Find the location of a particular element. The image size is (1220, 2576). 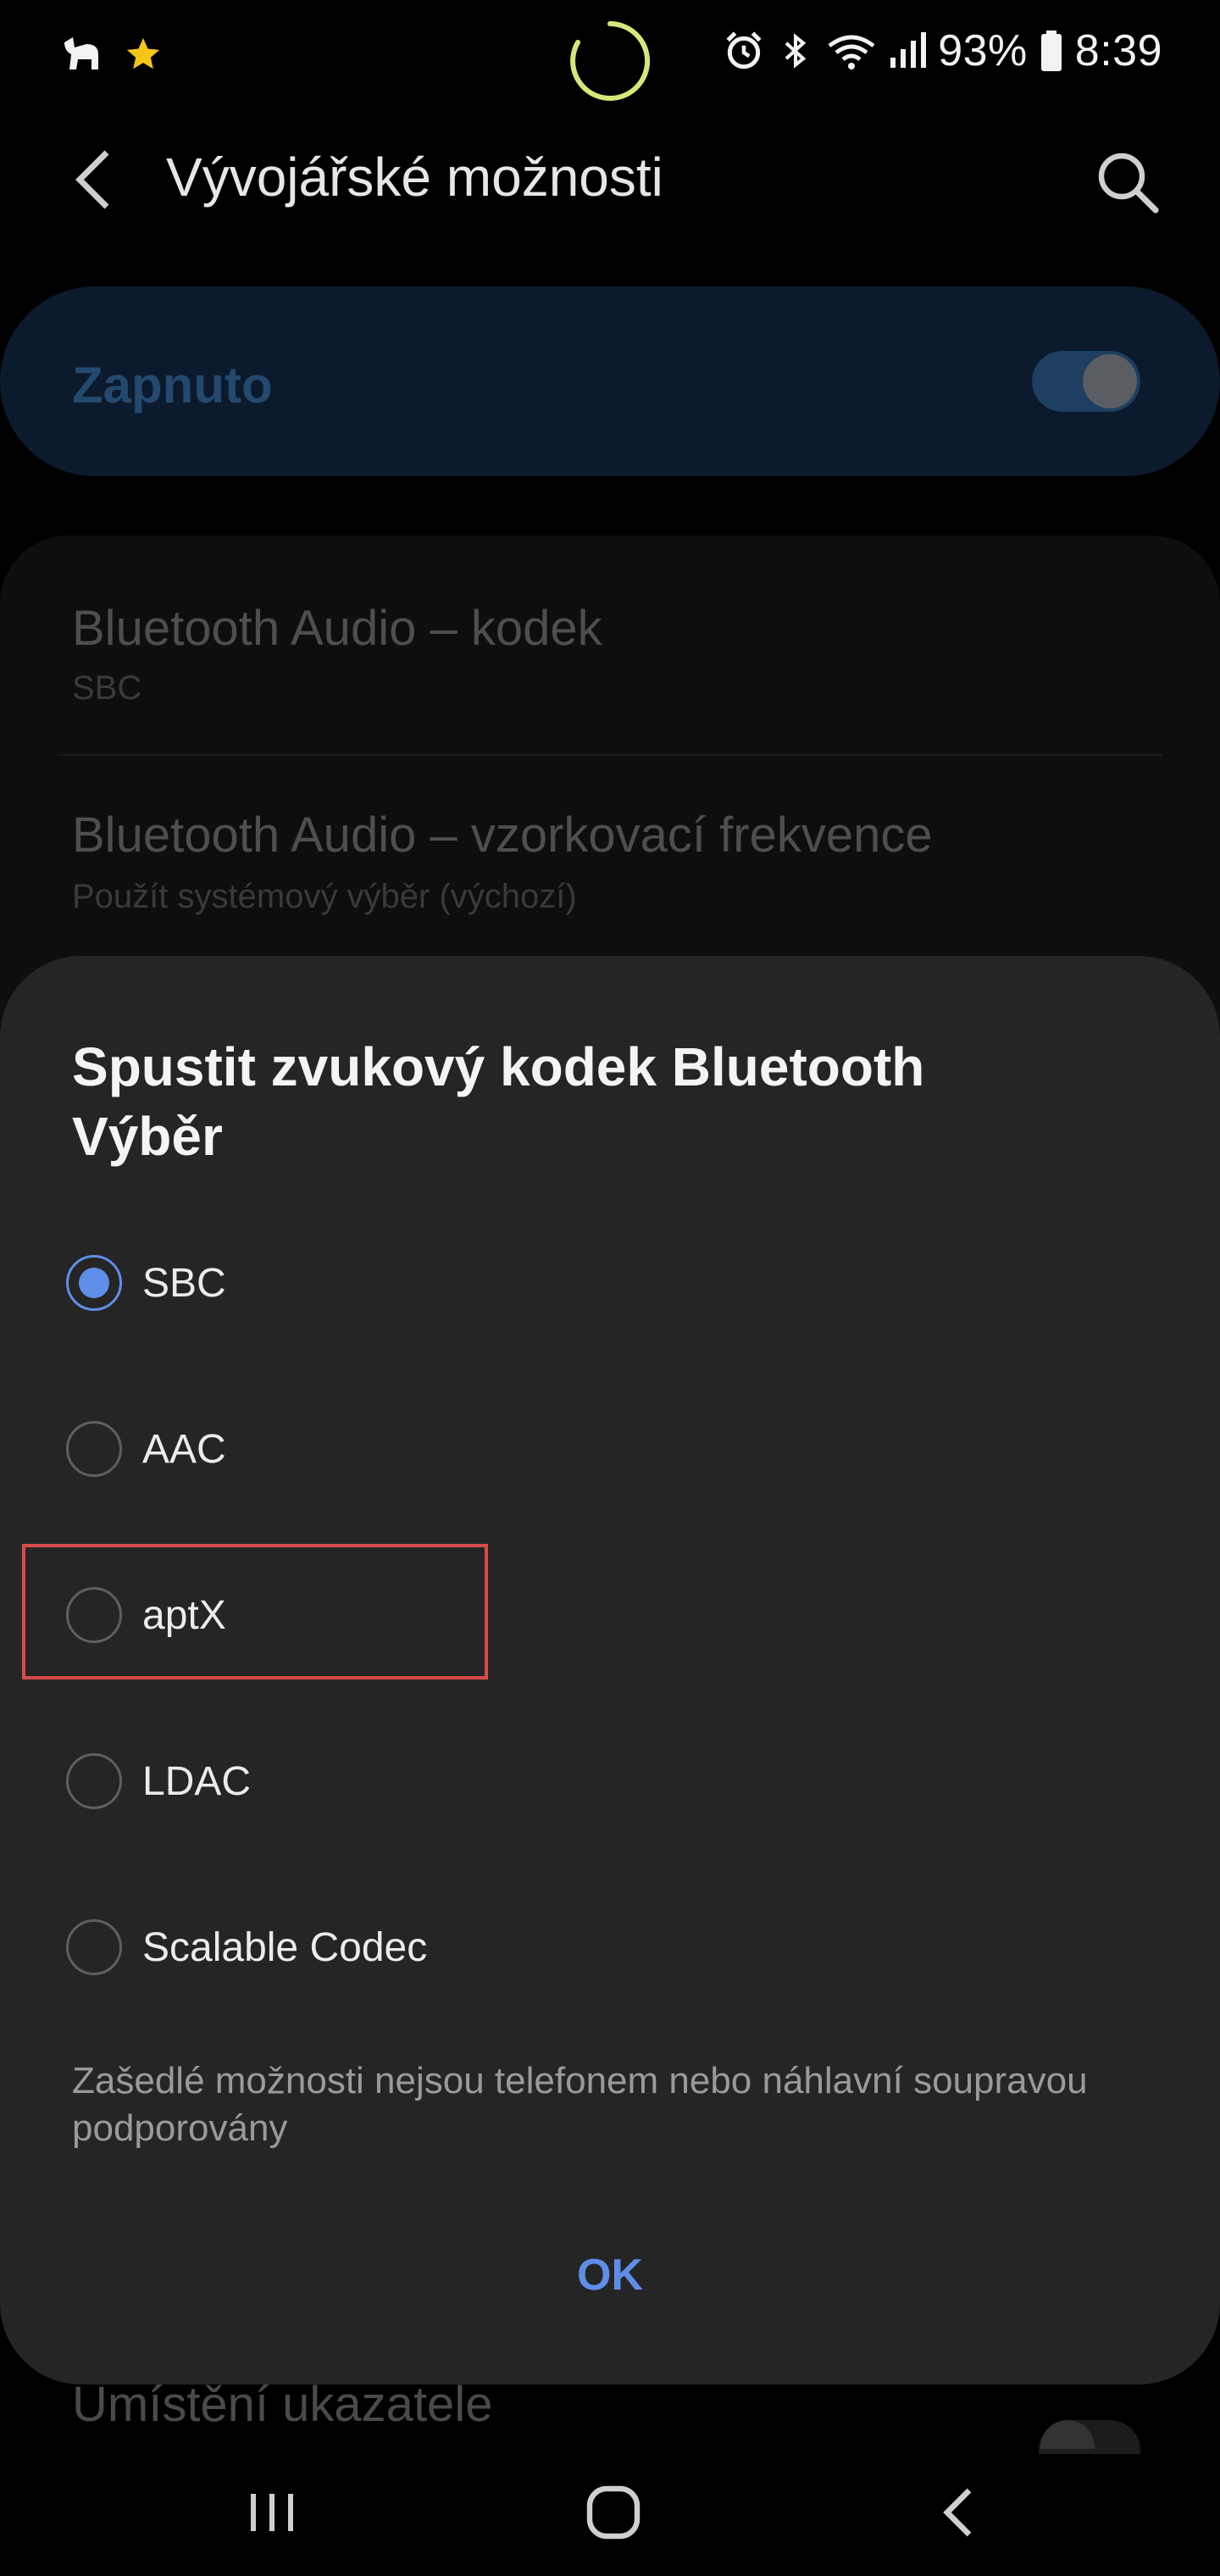

toggle-knob is located at coordinates (1110, 381).